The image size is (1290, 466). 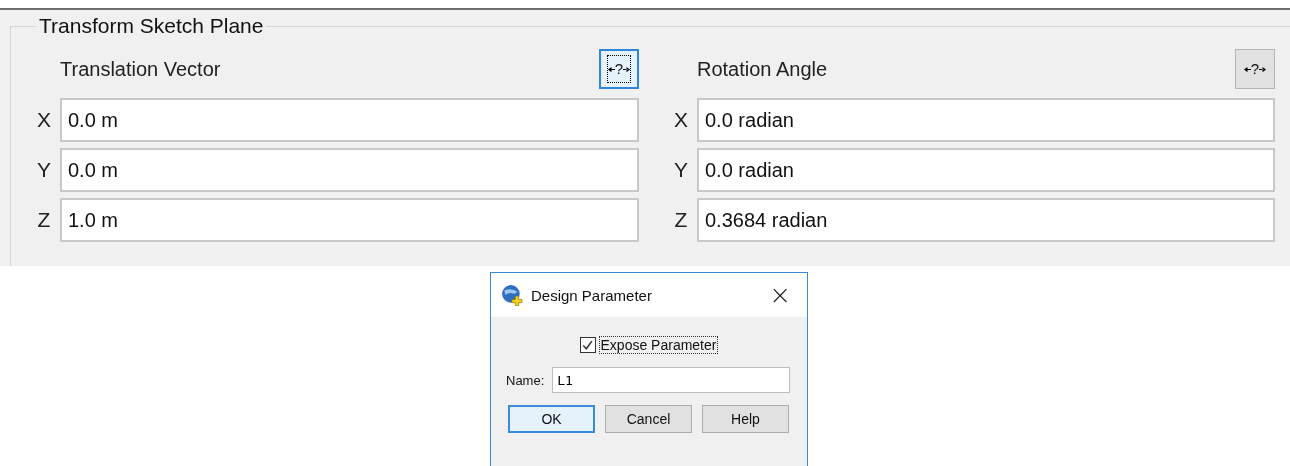 What do you see at coordinates (762, 69) in the screenshot?
I see `column-heading: Rotation Angle` at bounding box center [762, 69].